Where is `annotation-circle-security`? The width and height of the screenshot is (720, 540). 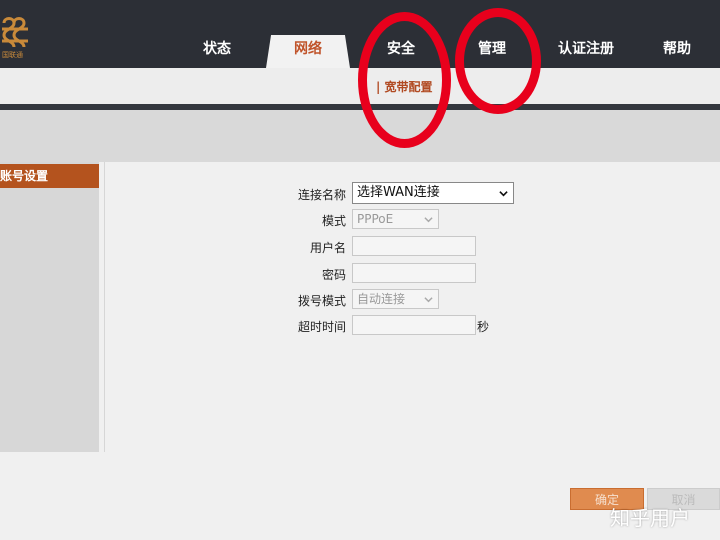 annotation-circle-security is located at coordinates (404, 80).